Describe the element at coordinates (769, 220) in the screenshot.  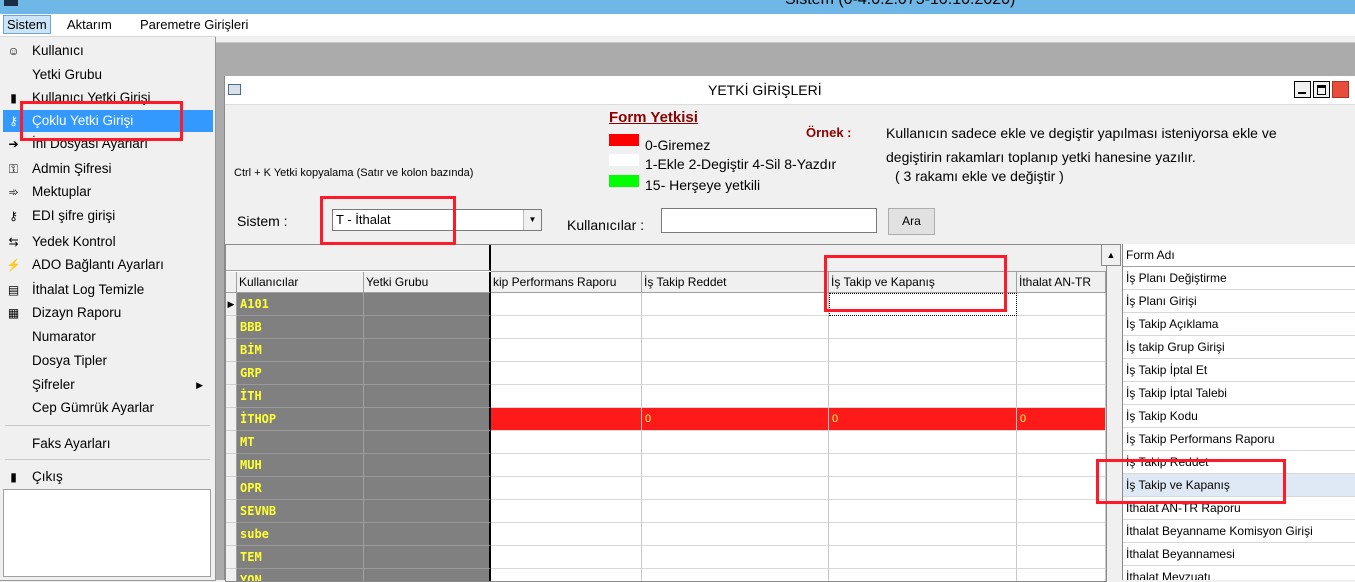
I see `kullanicilar-input` at that location.